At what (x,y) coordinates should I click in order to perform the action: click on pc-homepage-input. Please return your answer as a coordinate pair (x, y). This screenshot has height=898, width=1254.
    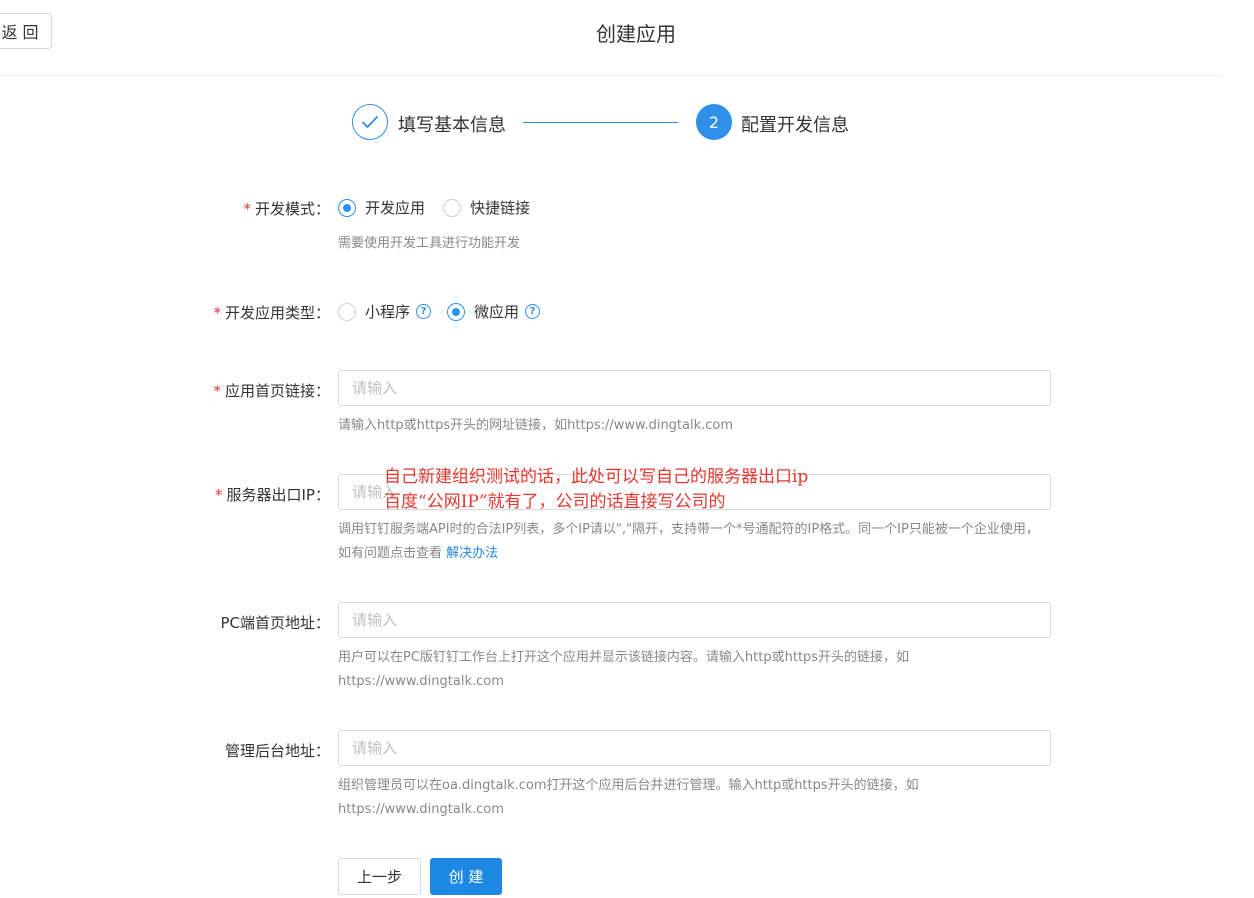
    Looking at the image, I should click on (694, 620).